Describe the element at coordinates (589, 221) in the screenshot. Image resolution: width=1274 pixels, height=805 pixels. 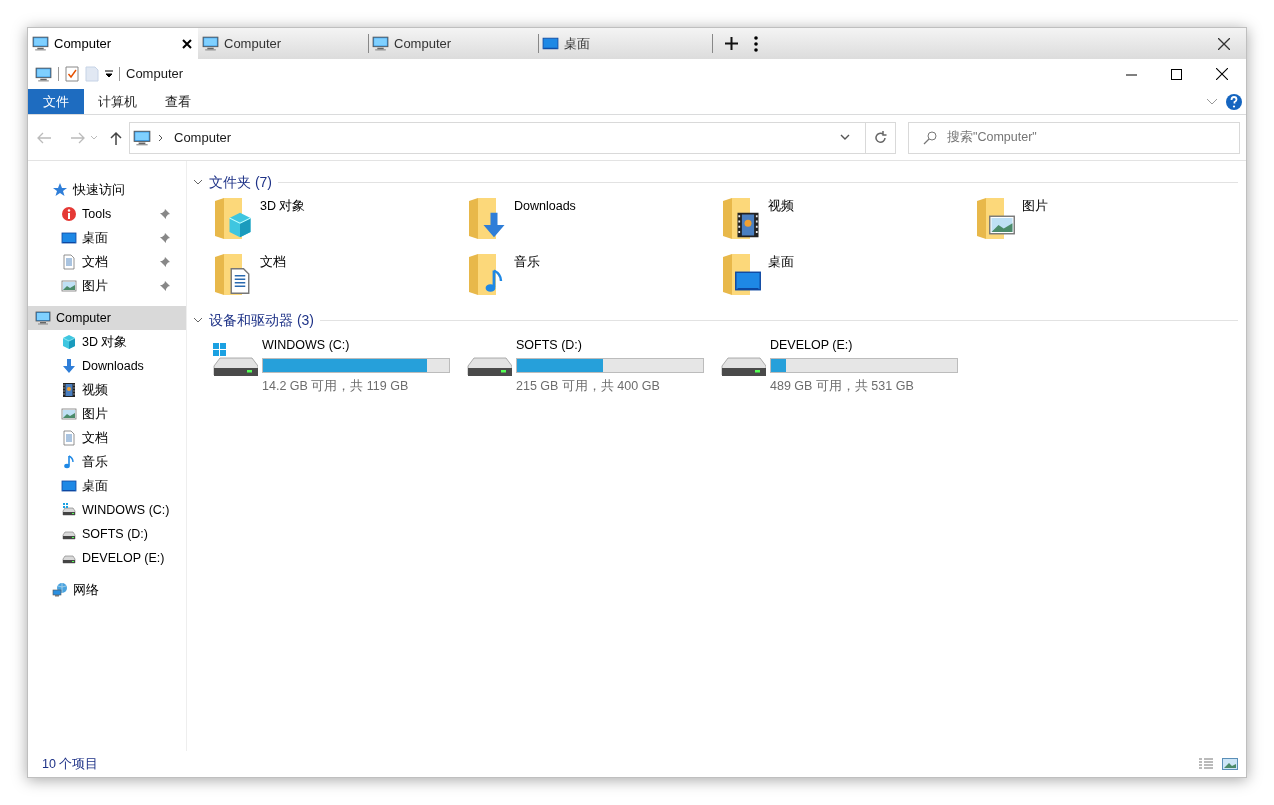
I see `folder-item: Downloads` at that location.